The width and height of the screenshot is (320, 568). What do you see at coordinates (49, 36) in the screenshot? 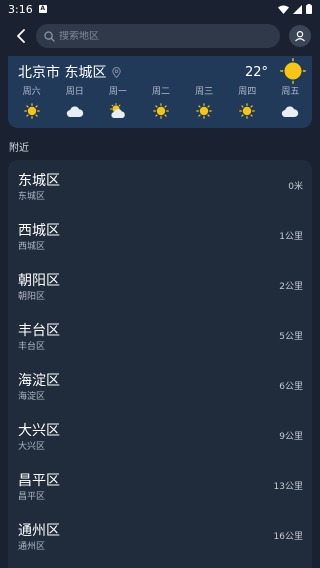
I see `search-icon` at bounding box center [49, 36].